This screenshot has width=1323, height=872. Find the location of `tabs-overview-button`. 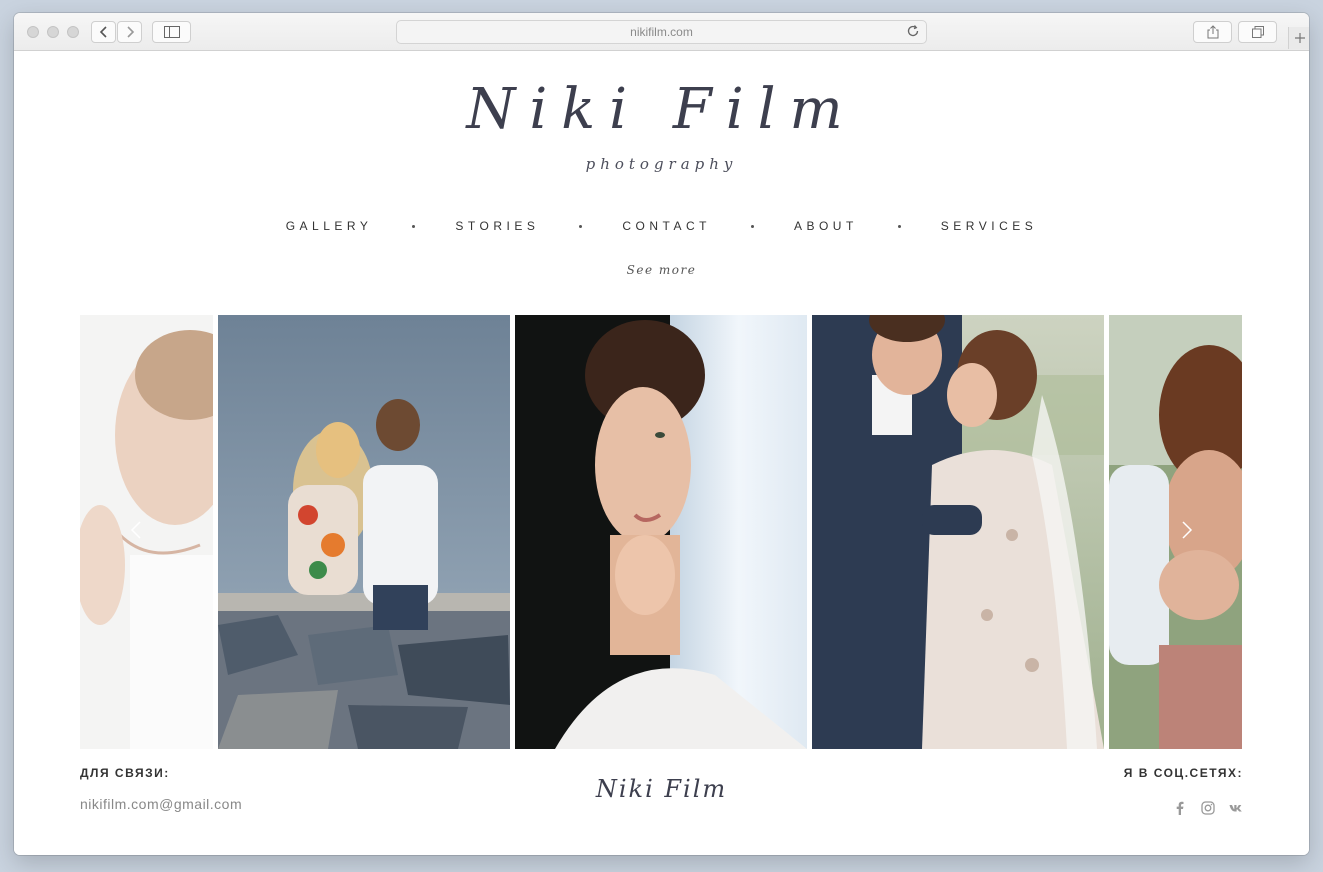

tabs-overview-button is located at coordinates (1257, 32).